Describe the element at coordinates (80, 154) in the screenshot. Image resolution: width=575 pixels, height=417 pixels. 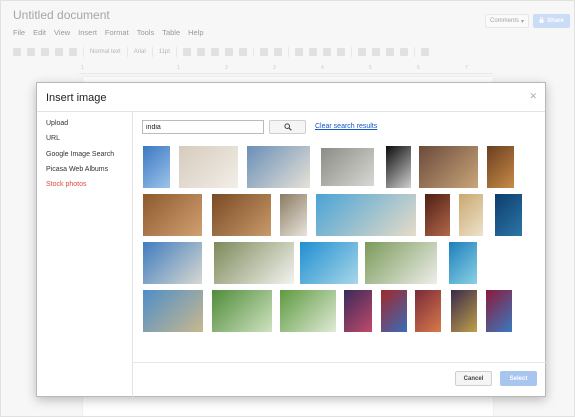
I see `nav-google-image-search: Google Image Search` at that location.